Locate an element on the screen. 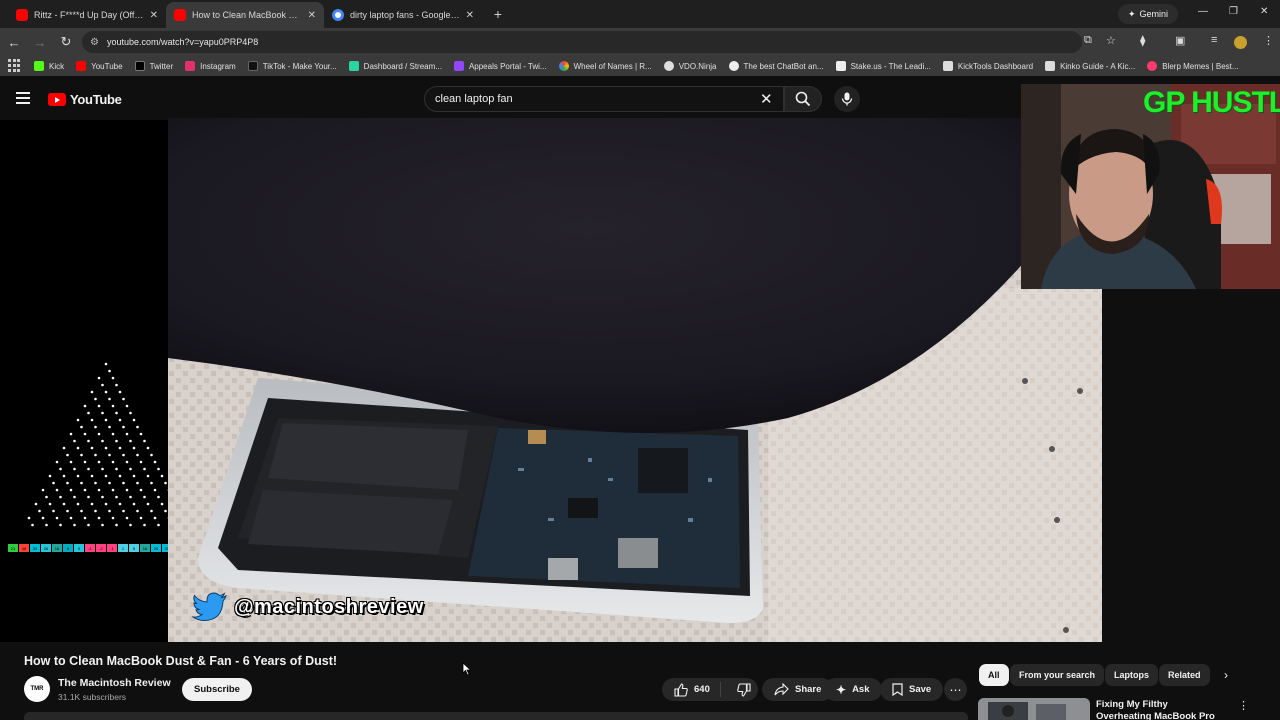  like-dislike-group: 640 is located at coordinates (710, 689).